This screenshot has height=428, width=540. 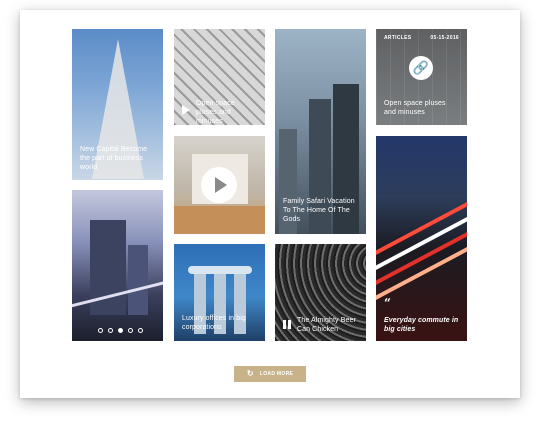 What do you see at coordinates (444, 38) in the screenshot?
I see `article-date: 05-15-2016` at bounding box center [444, 38].